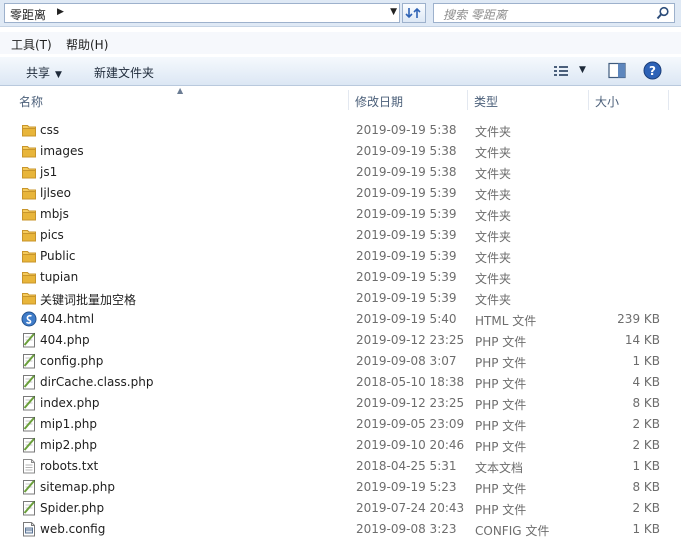 The height and width of the screenshot is (543, 681). I want to click on view-details-icon, so click(561, 71).